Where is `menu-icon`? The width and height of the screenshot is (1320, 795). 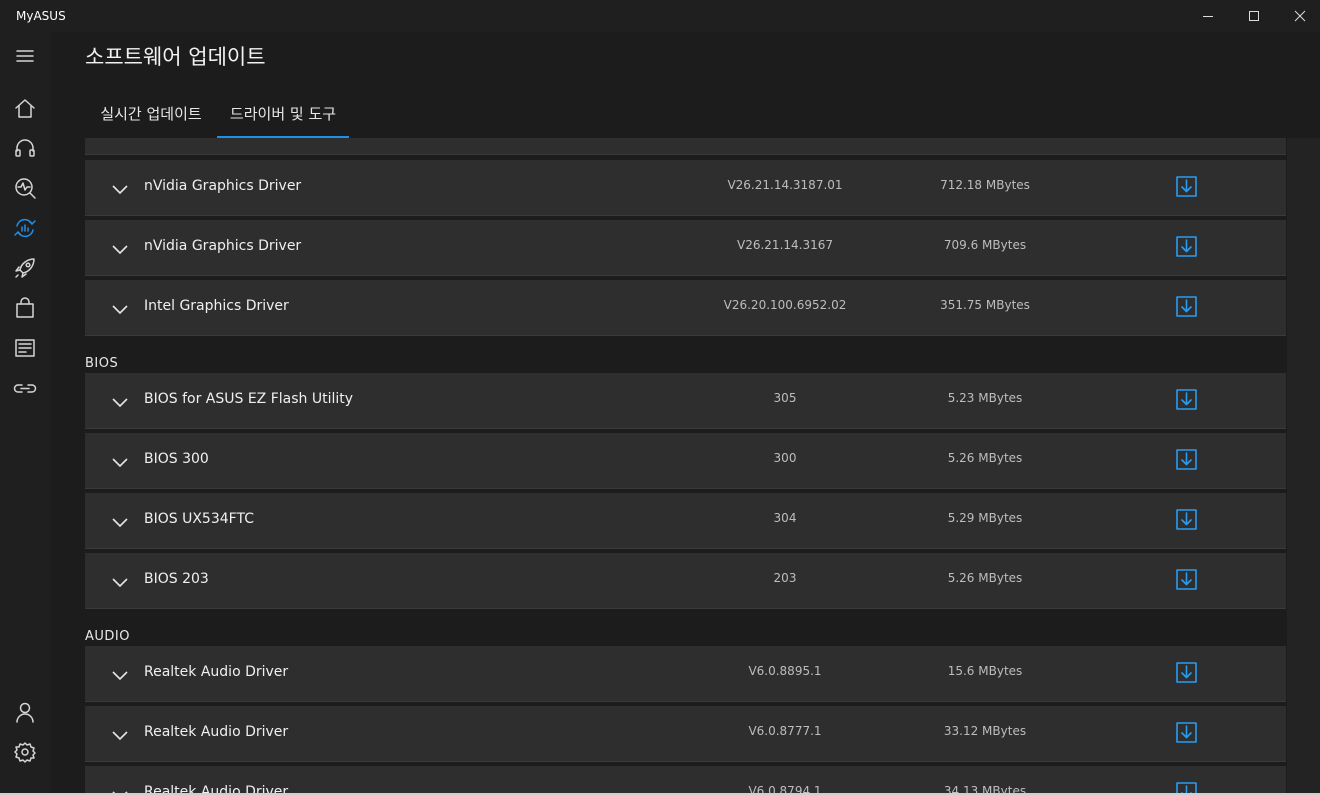 menu-icon is located at coordinates (25, 56).